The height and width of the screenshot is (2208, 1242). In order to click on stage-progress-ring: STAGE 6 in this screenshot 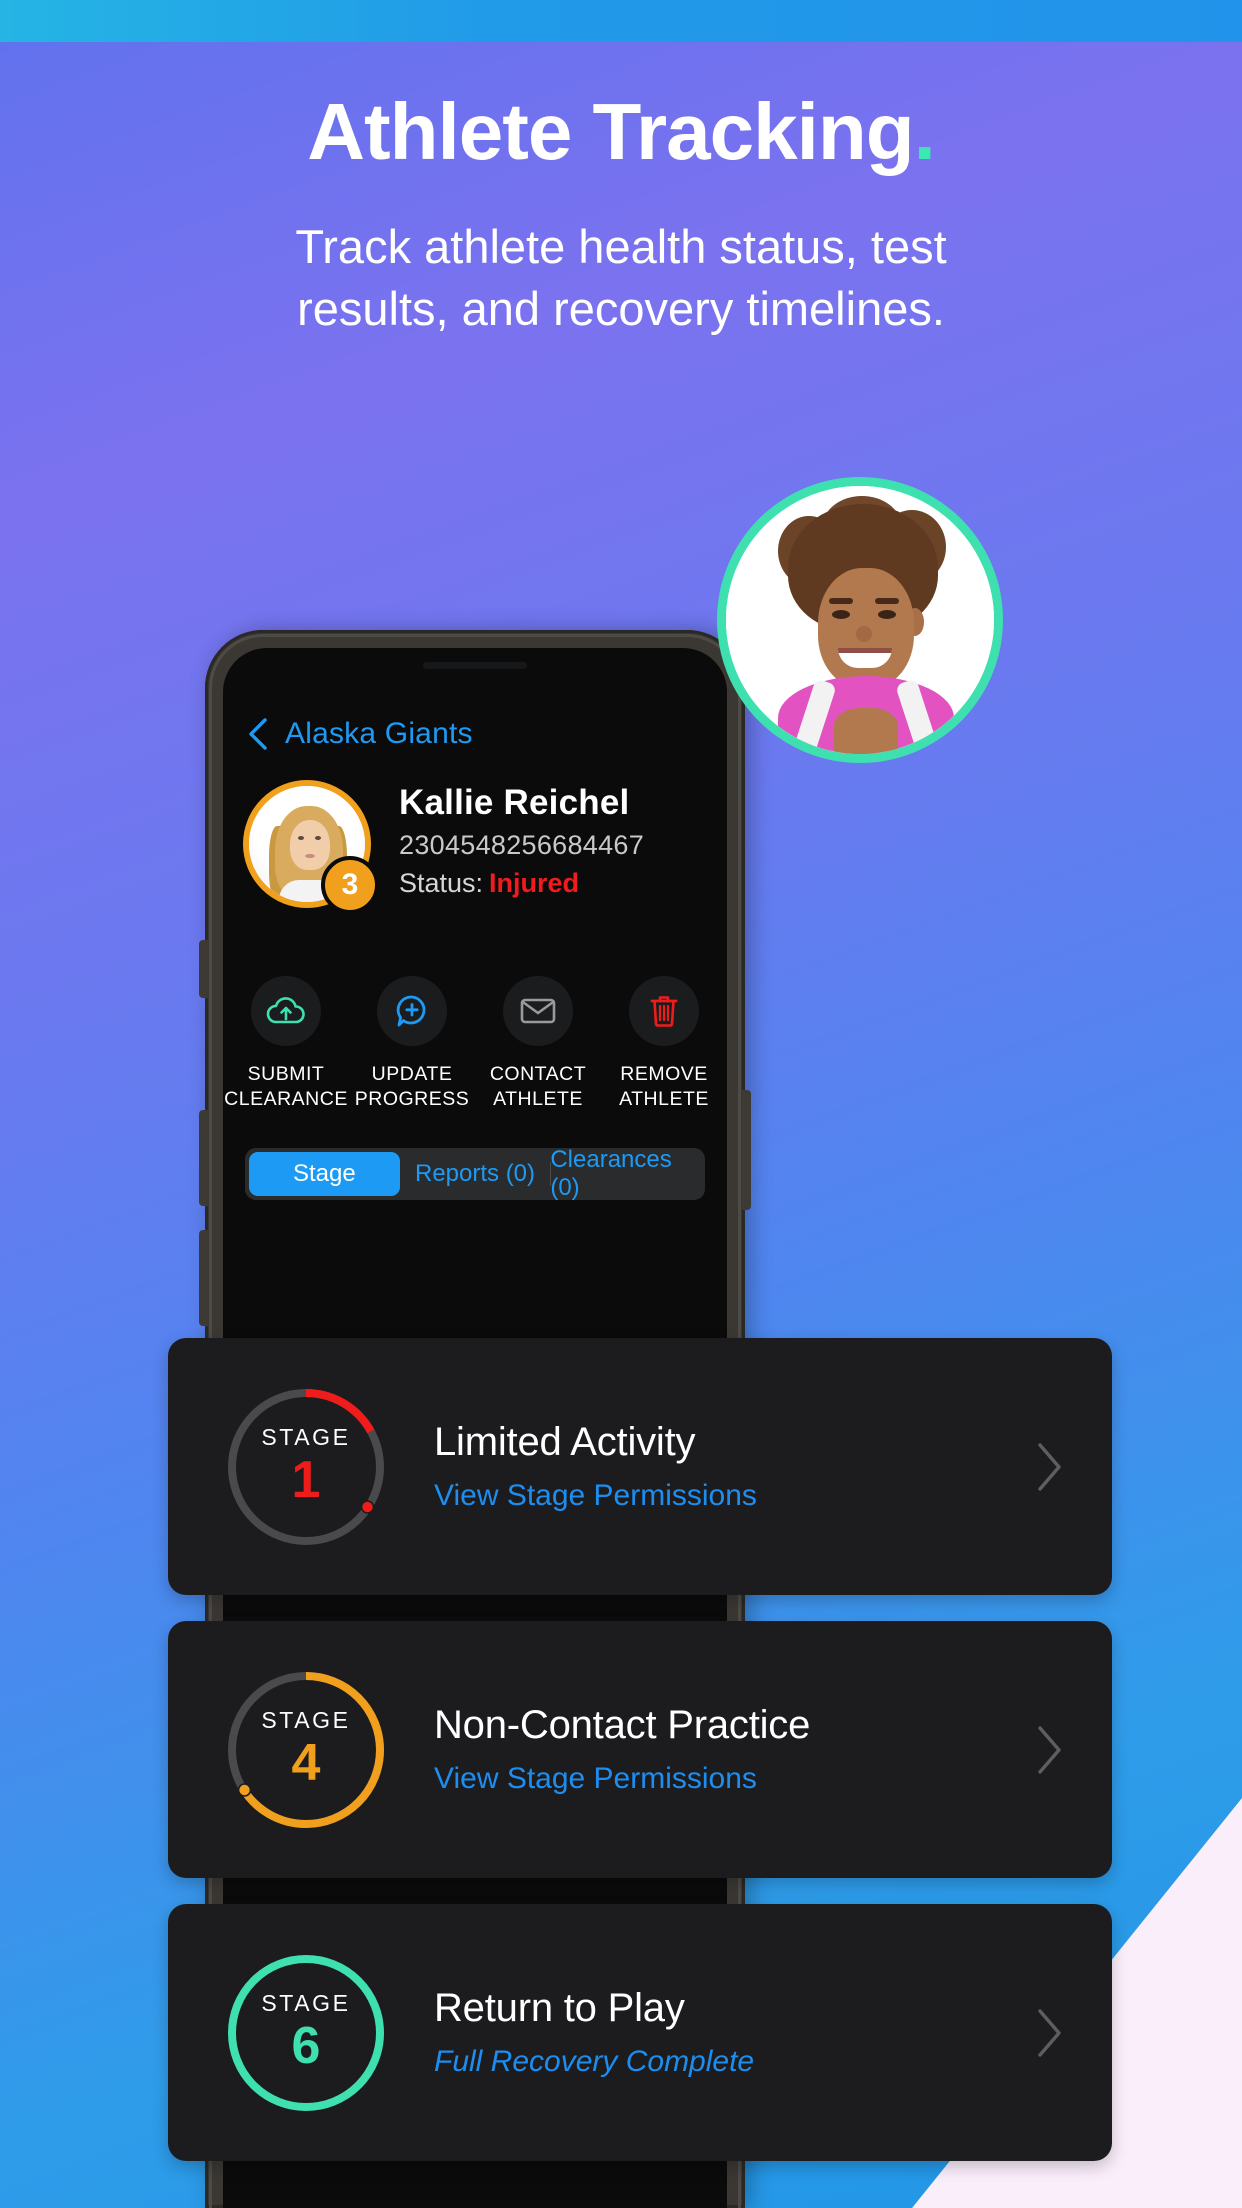, I will do `click(306, 2033)`.